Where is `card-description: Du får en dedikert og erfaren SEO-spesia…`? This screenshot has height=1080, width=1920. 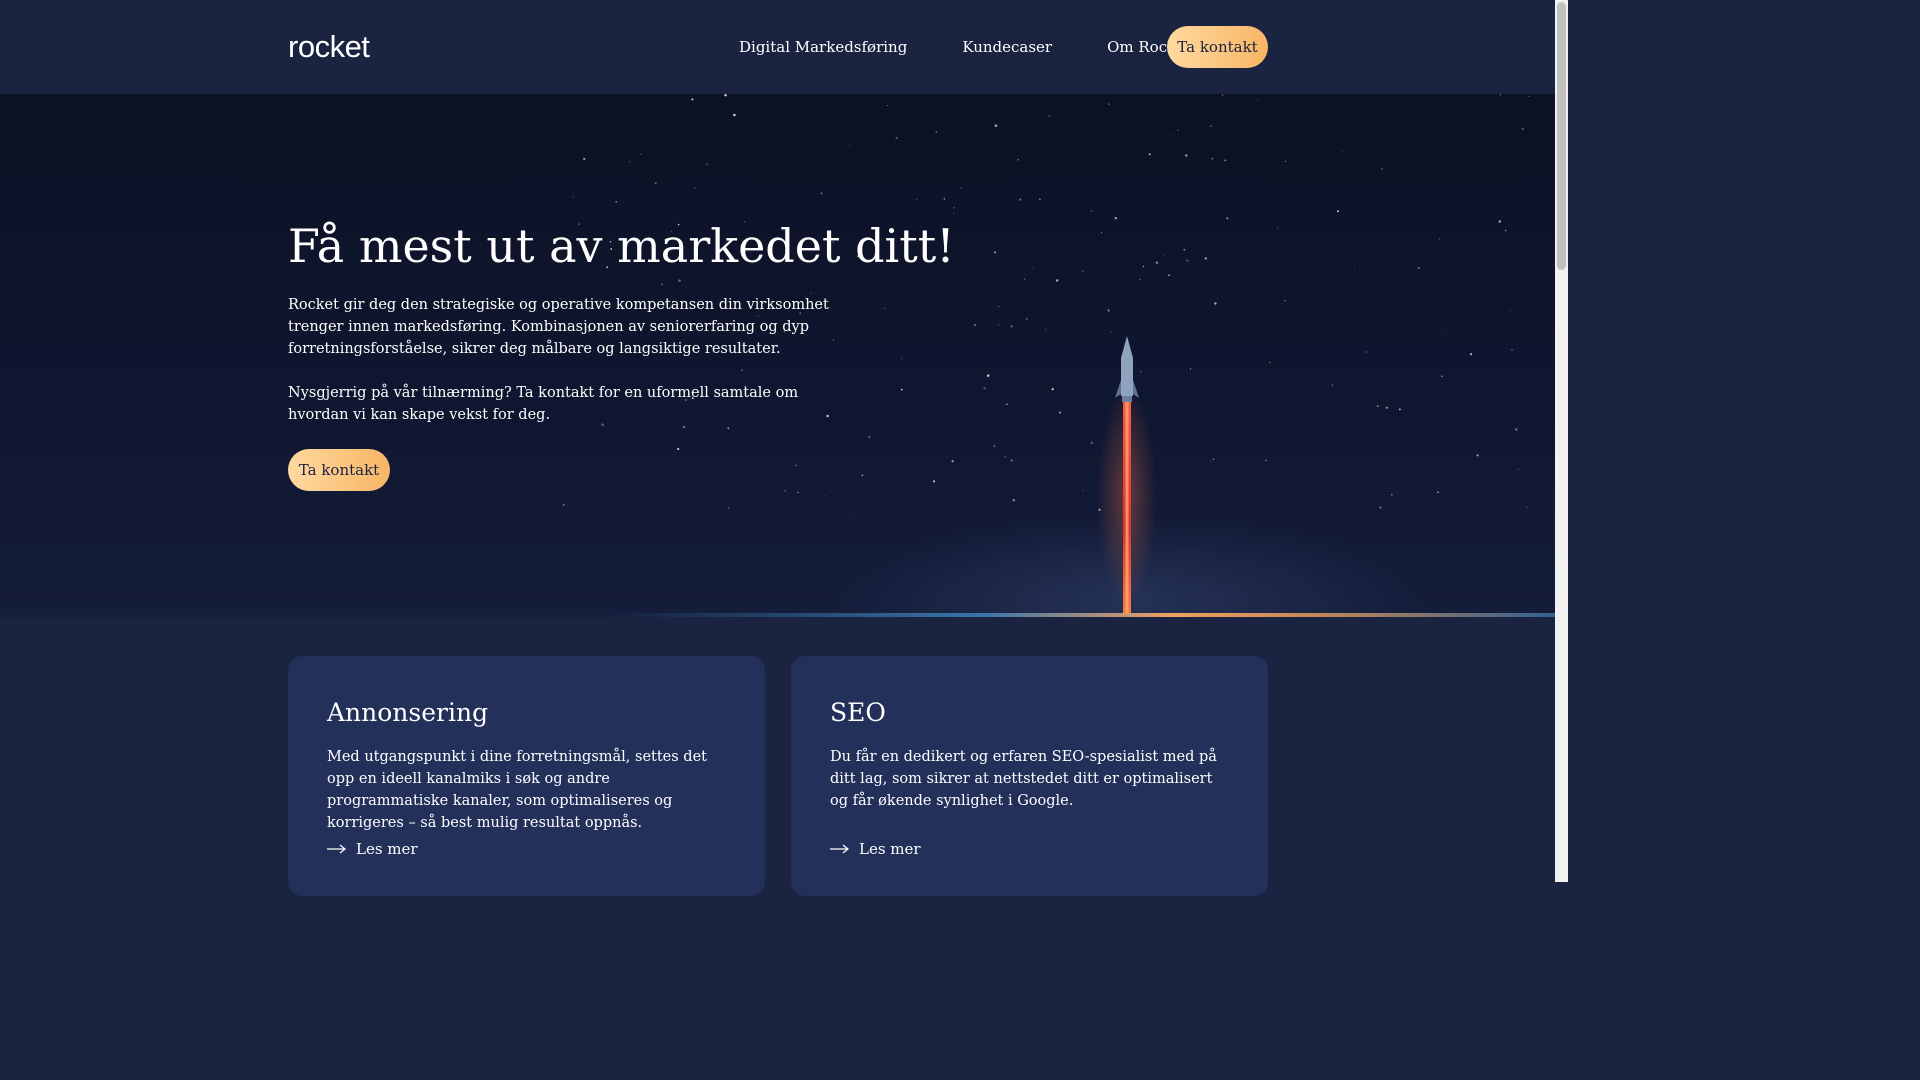
card-description: Du får en dedikert og erfaren SEO-spesia… is located at coordinates (1023, 779).